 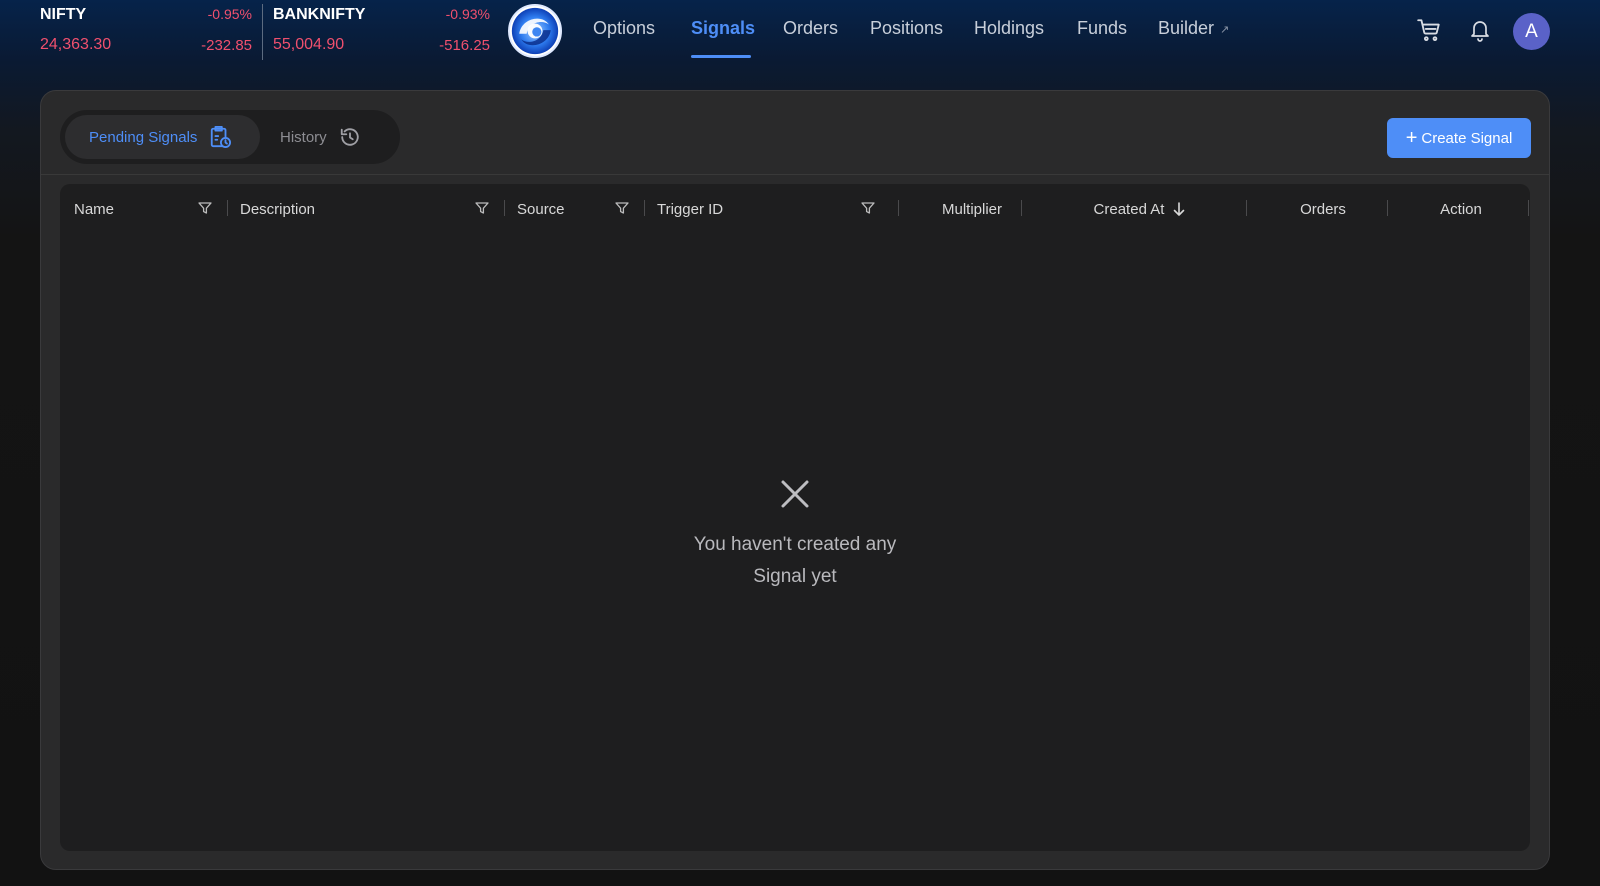 What do you see at coordinates (143, 137) in the screenshot?
I see `tab-pending-signals-label: Pending Signals` at bounding box center [143, 137].